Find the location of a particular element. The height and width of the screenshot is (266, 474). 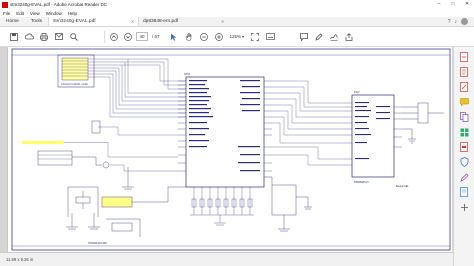

keyboard-icon is located at coordinates (270, 37).